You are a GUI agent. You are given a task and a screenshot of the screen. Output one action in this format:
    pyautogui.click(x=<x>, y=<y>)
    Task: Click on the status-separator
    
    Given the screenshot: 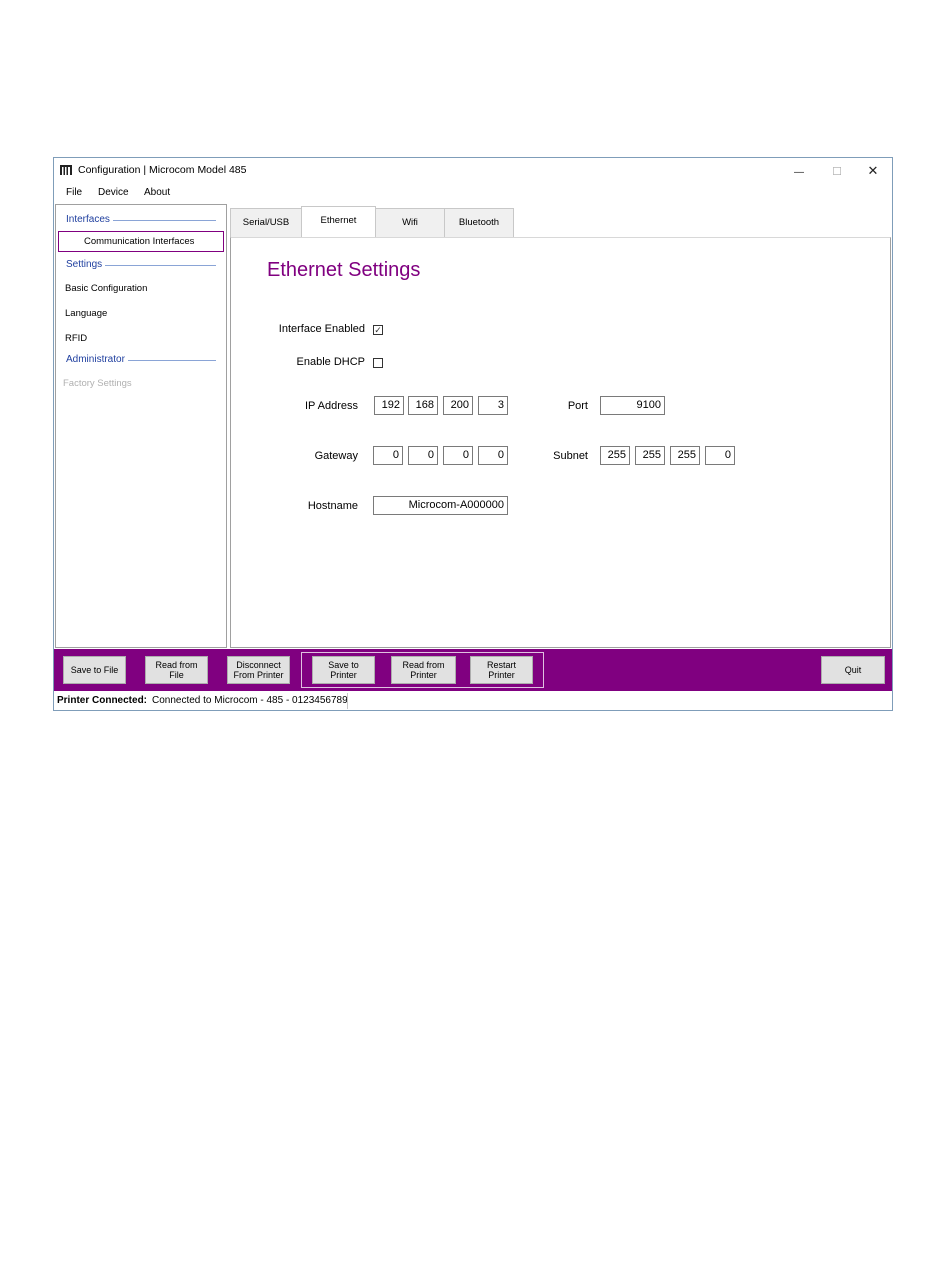 What is the action you would take?
    pyautogui.click(x=347, y=701)
    